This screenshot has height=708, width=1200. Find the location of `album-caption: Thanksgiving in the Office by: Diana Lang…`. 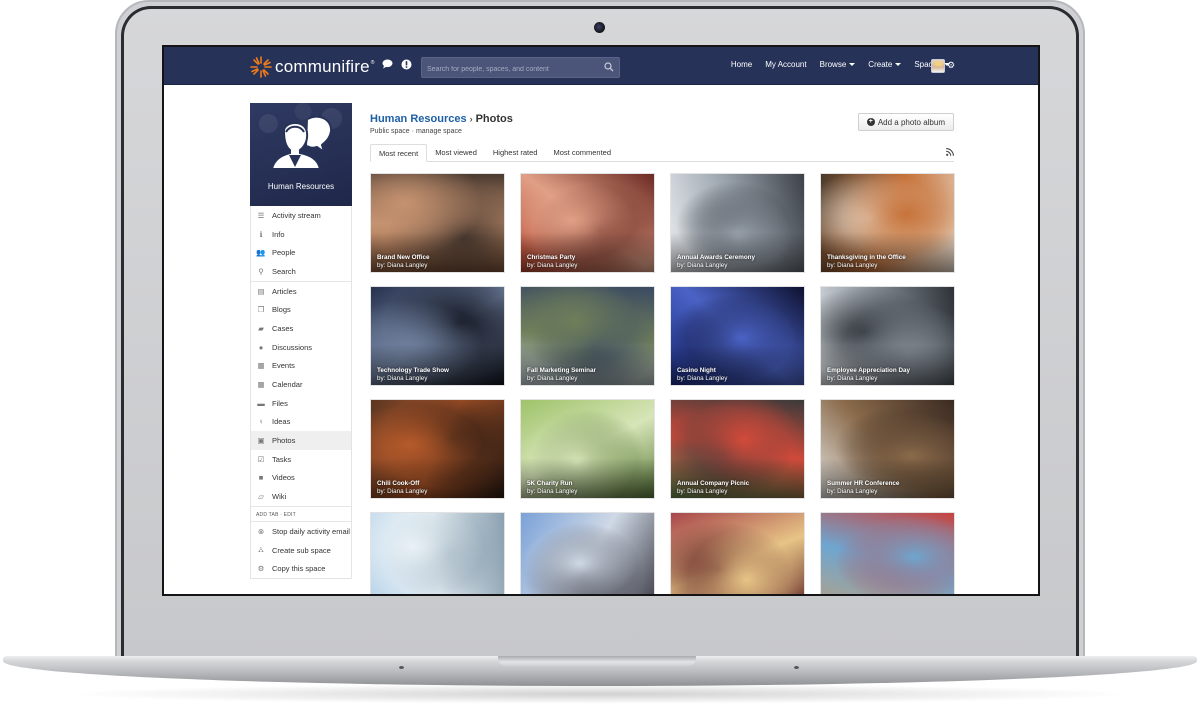

album-caption: Thanksgiving in the Office by: Diana Lang… is located at coordinates (866, 261).